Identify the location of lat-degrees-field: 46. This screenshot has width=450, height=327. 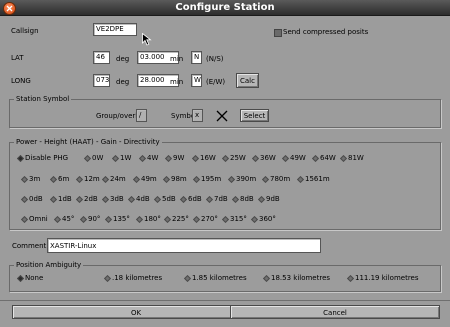
(101, 57).